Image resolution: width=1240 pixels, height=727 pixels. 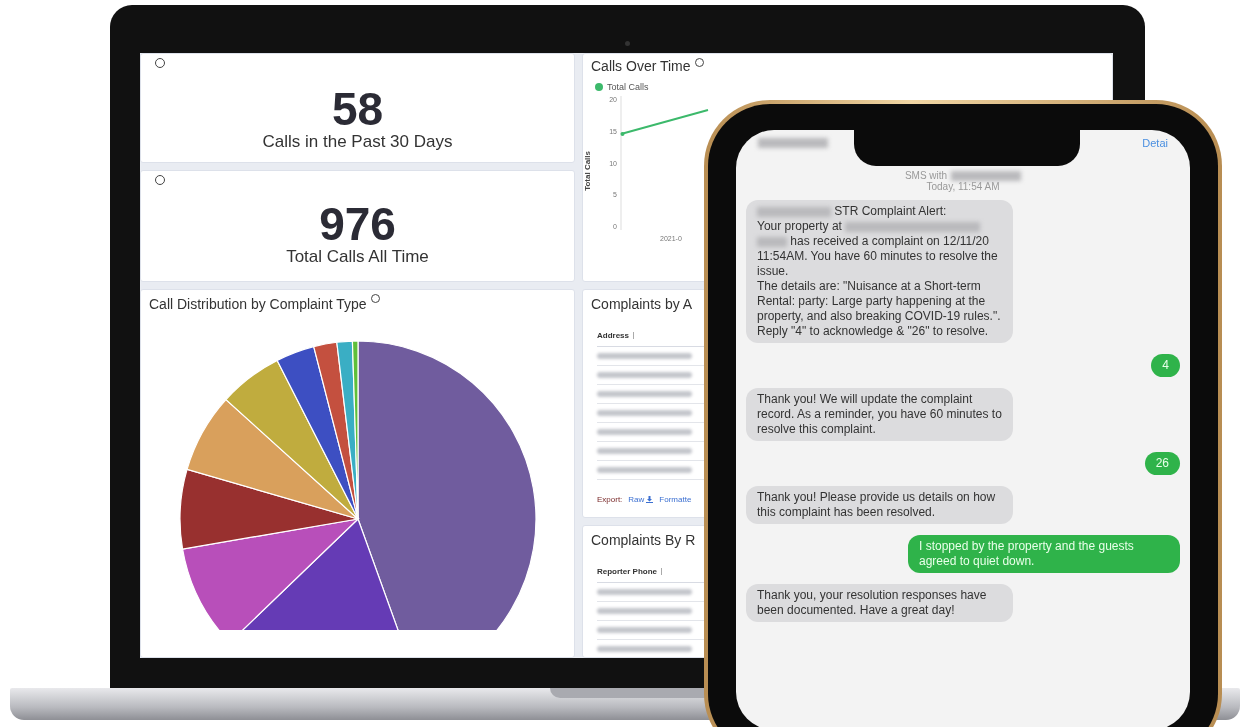 I want to click on stat-label: Calls in the Past 30 Days, so click(x=357, y=142).